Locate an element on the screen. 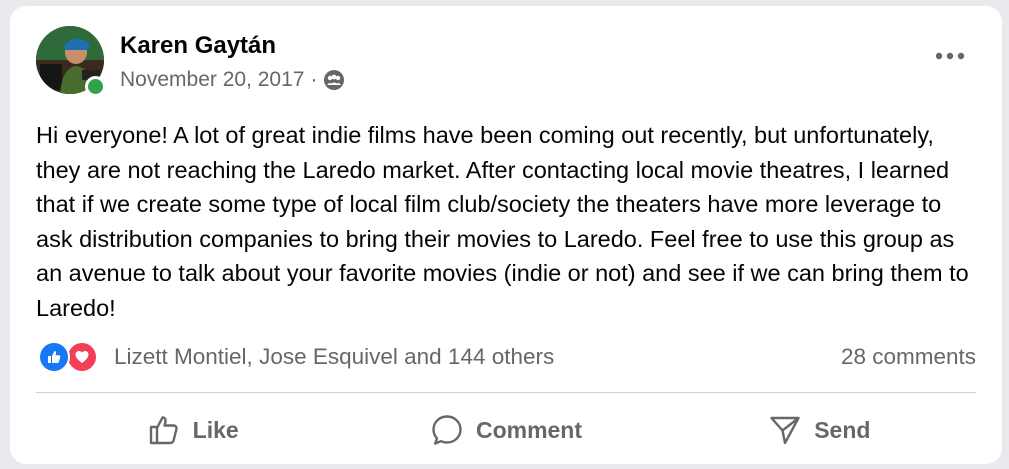 This screenshot has height=469, width=1009. reaction-icons is located at coordinates (72, 357).